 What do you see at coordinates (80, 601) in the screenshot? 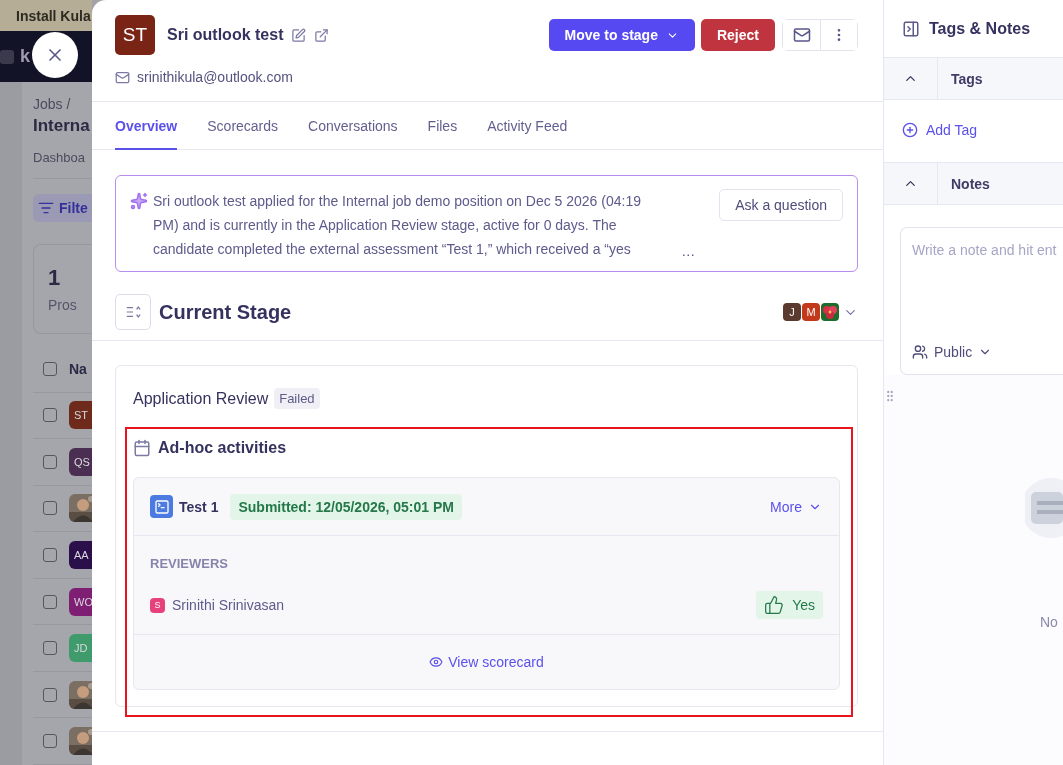
I see `avatar: WO` at bounding box center [80, 601].